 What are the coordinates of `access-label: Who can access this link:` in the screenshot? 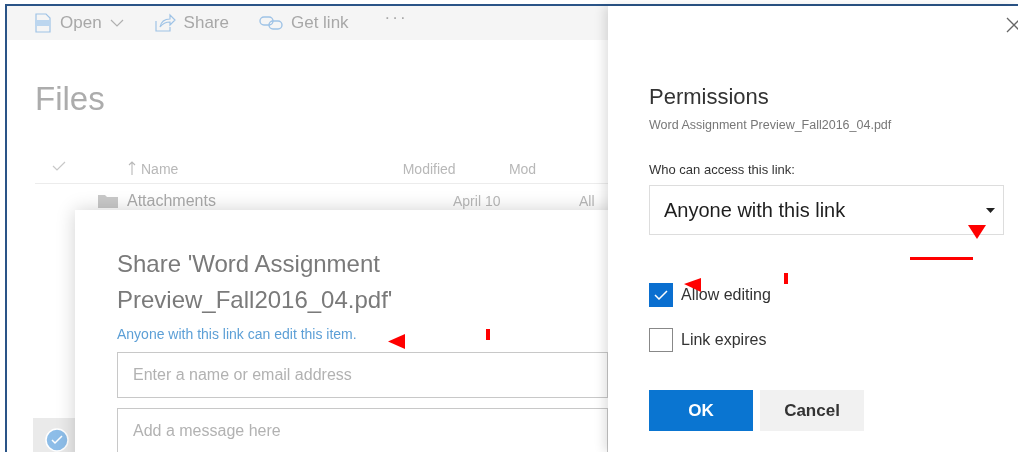 It's located at (722, 169).